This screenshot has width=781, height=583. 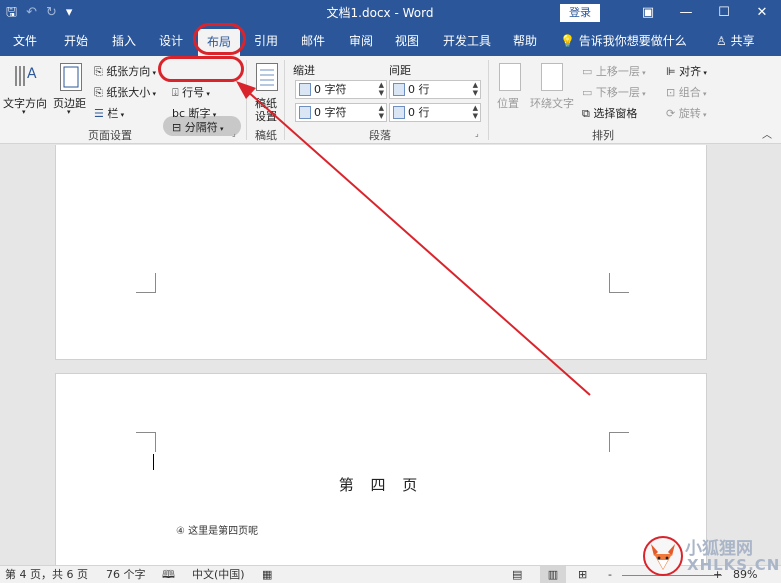 What do you see at coordinates (689, 113) in the screenshot?
I see `rotate-label: 旋转` at bounding box center [689, 113].